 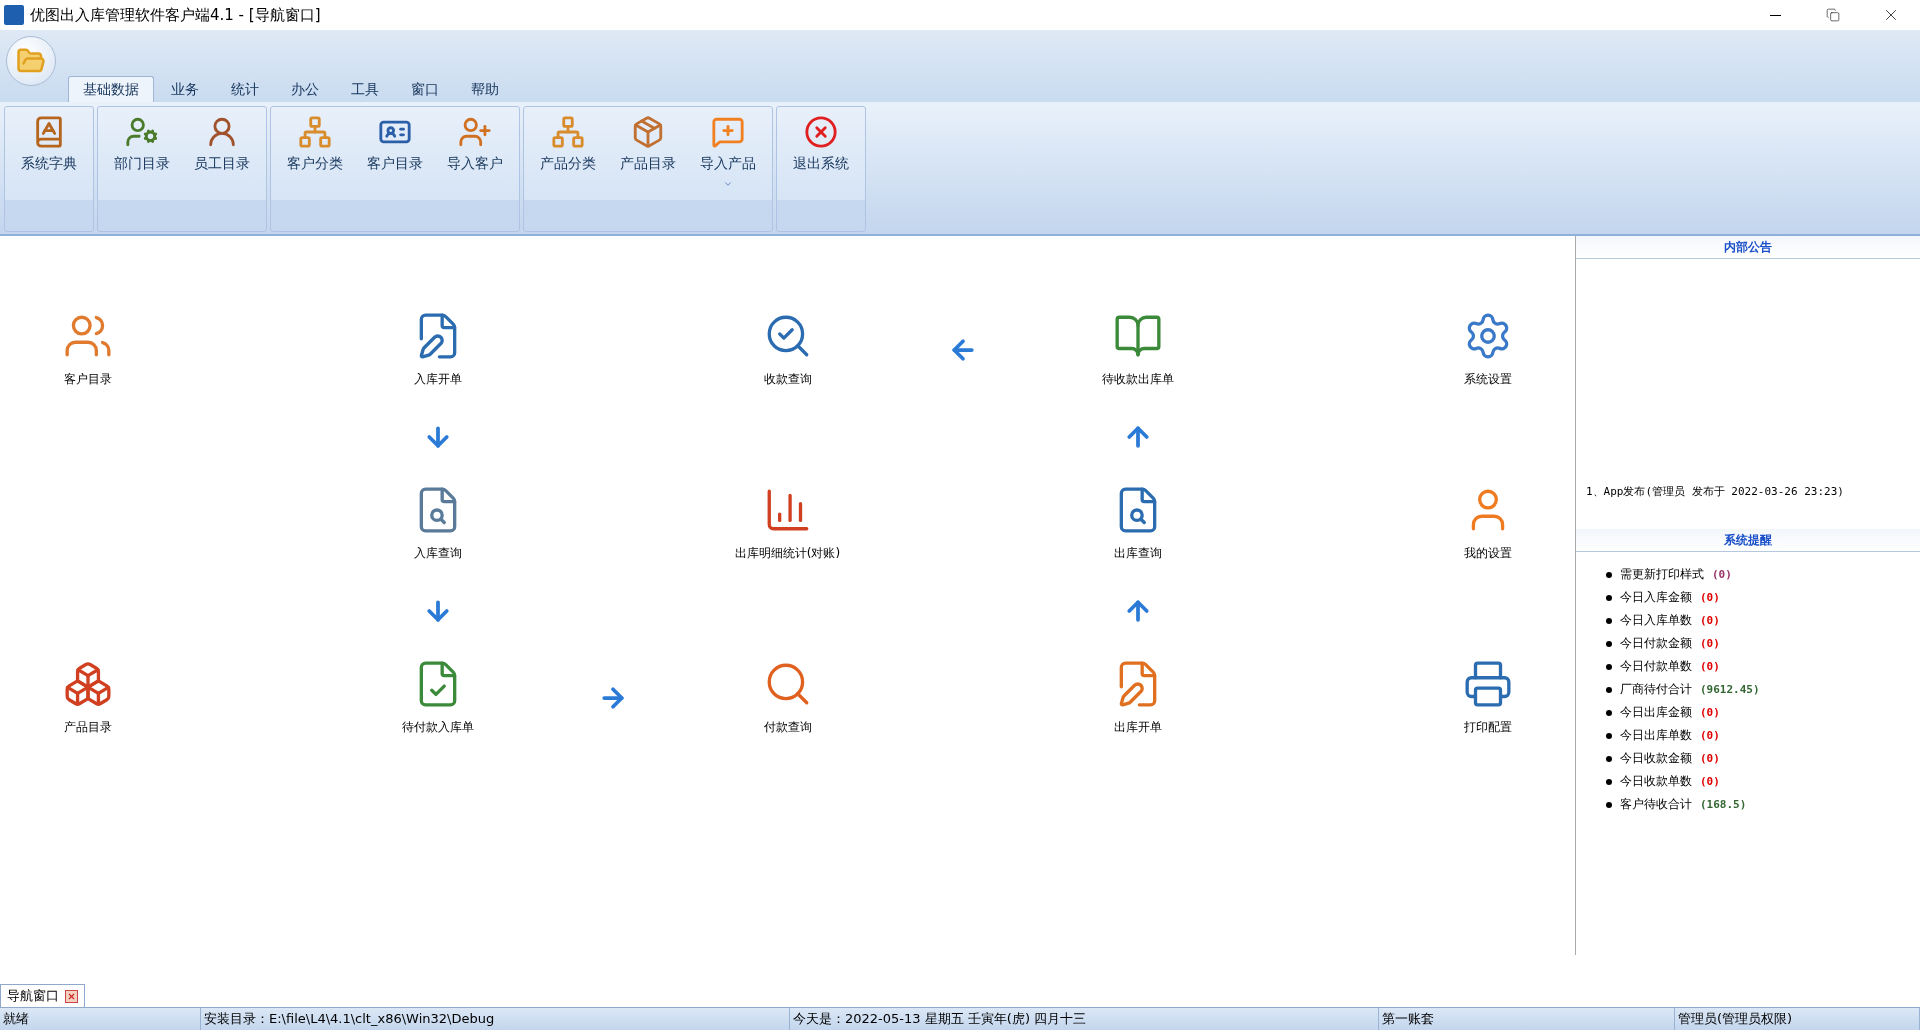 What do you see at coordinates (437, 523) in the screenshot?
I see `navigator-tile: 入库查询` at bounding box center [437, 523].